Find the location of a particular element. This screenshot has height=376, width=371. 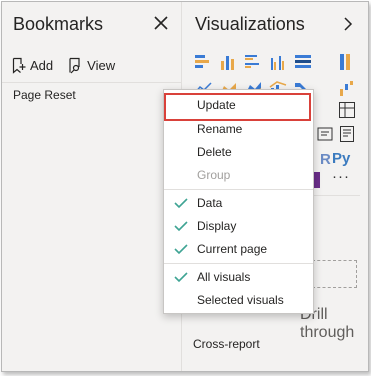

100-stacked-bar-chart-icon is located at coordinates (303, 62).